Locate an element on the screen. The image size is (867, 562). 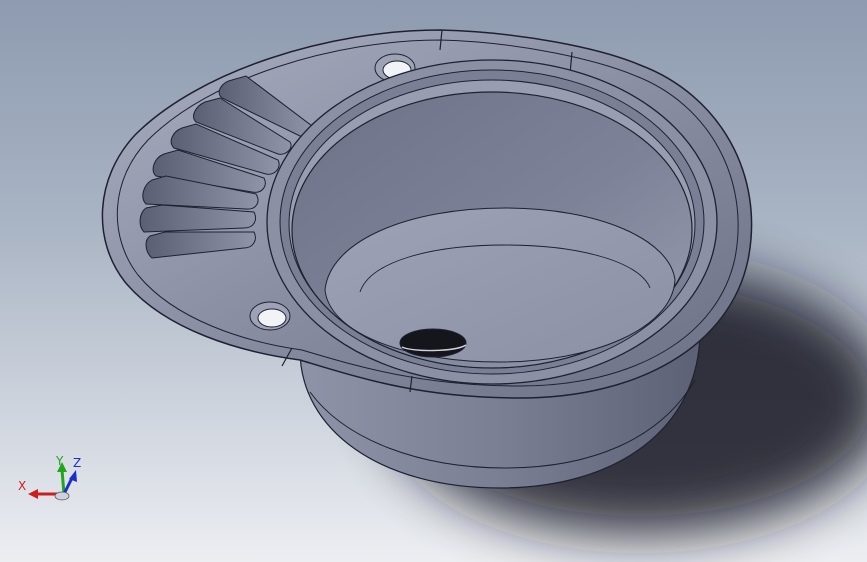
drain-hole is located at coordinates (433, 343).